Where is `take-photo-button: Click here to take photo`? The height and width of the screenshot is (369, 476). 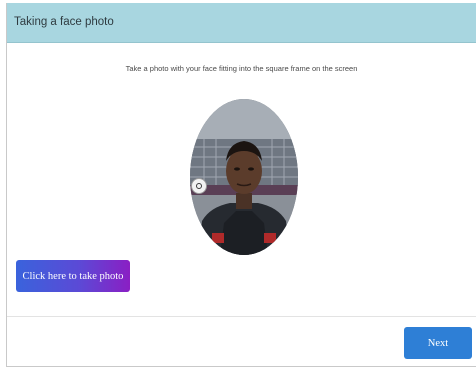
take-photo-button: Click here to take photo is located at coordinates (73, 276).